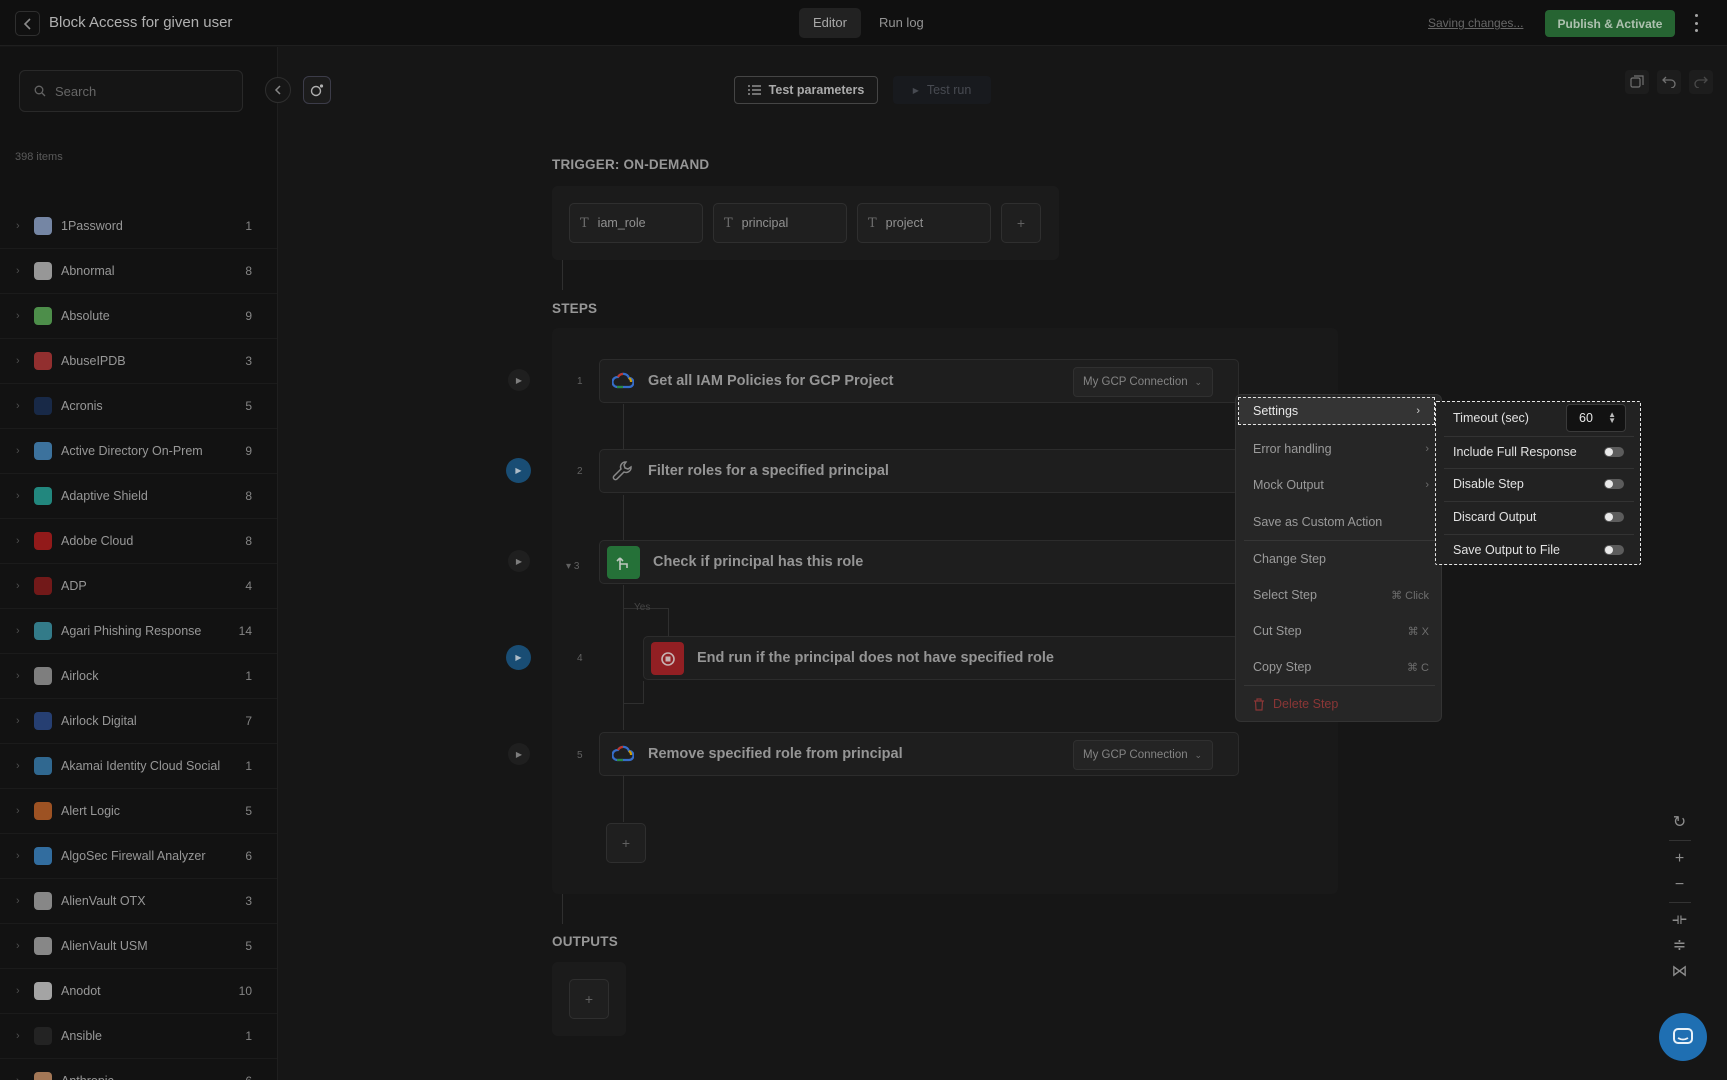  What do you see at coordinates (1680, 971) in the screenshot?
I see `collapse-all-icon: ⋈` at bounding box center [1680, 971].